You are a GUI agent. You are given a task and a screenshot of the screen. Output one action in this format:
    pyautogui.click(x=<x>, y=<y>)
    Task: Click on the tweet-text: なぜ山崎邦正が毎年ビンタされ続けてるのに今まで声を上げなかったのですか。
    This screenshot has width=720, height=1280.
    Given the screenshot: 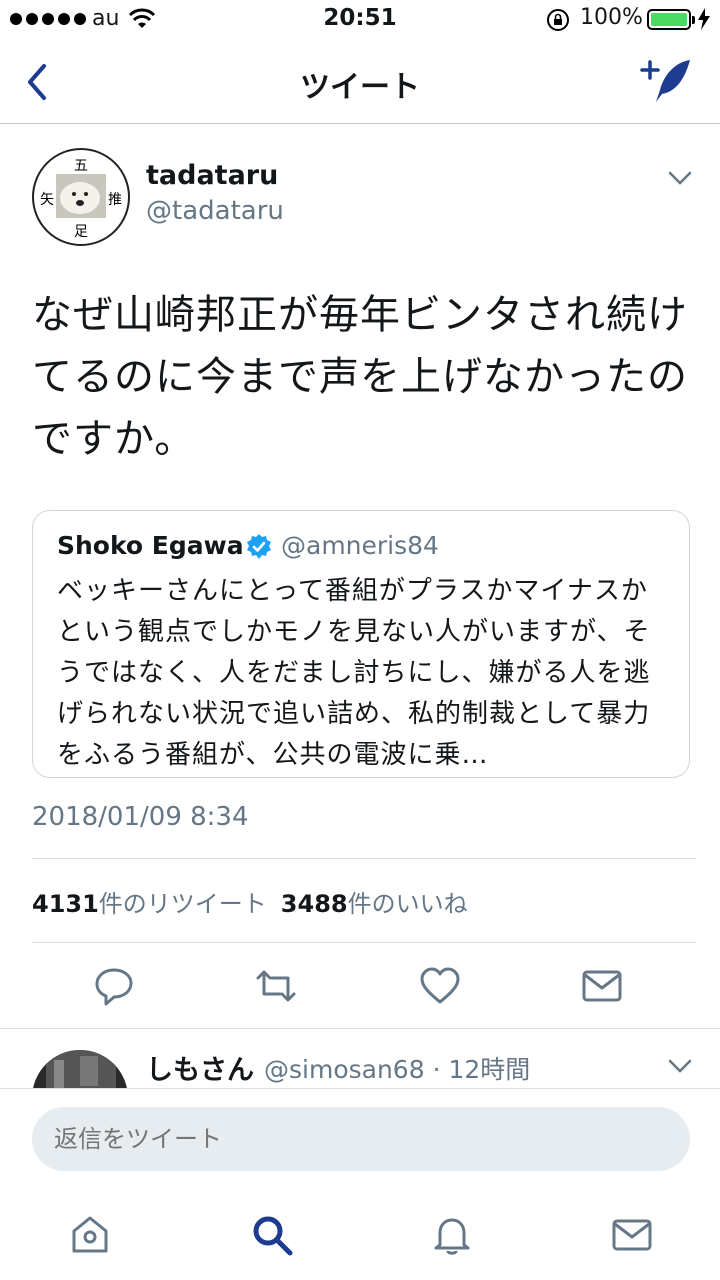 What is the action you would take?
    pyautogui.click(x=360, y=377)
    